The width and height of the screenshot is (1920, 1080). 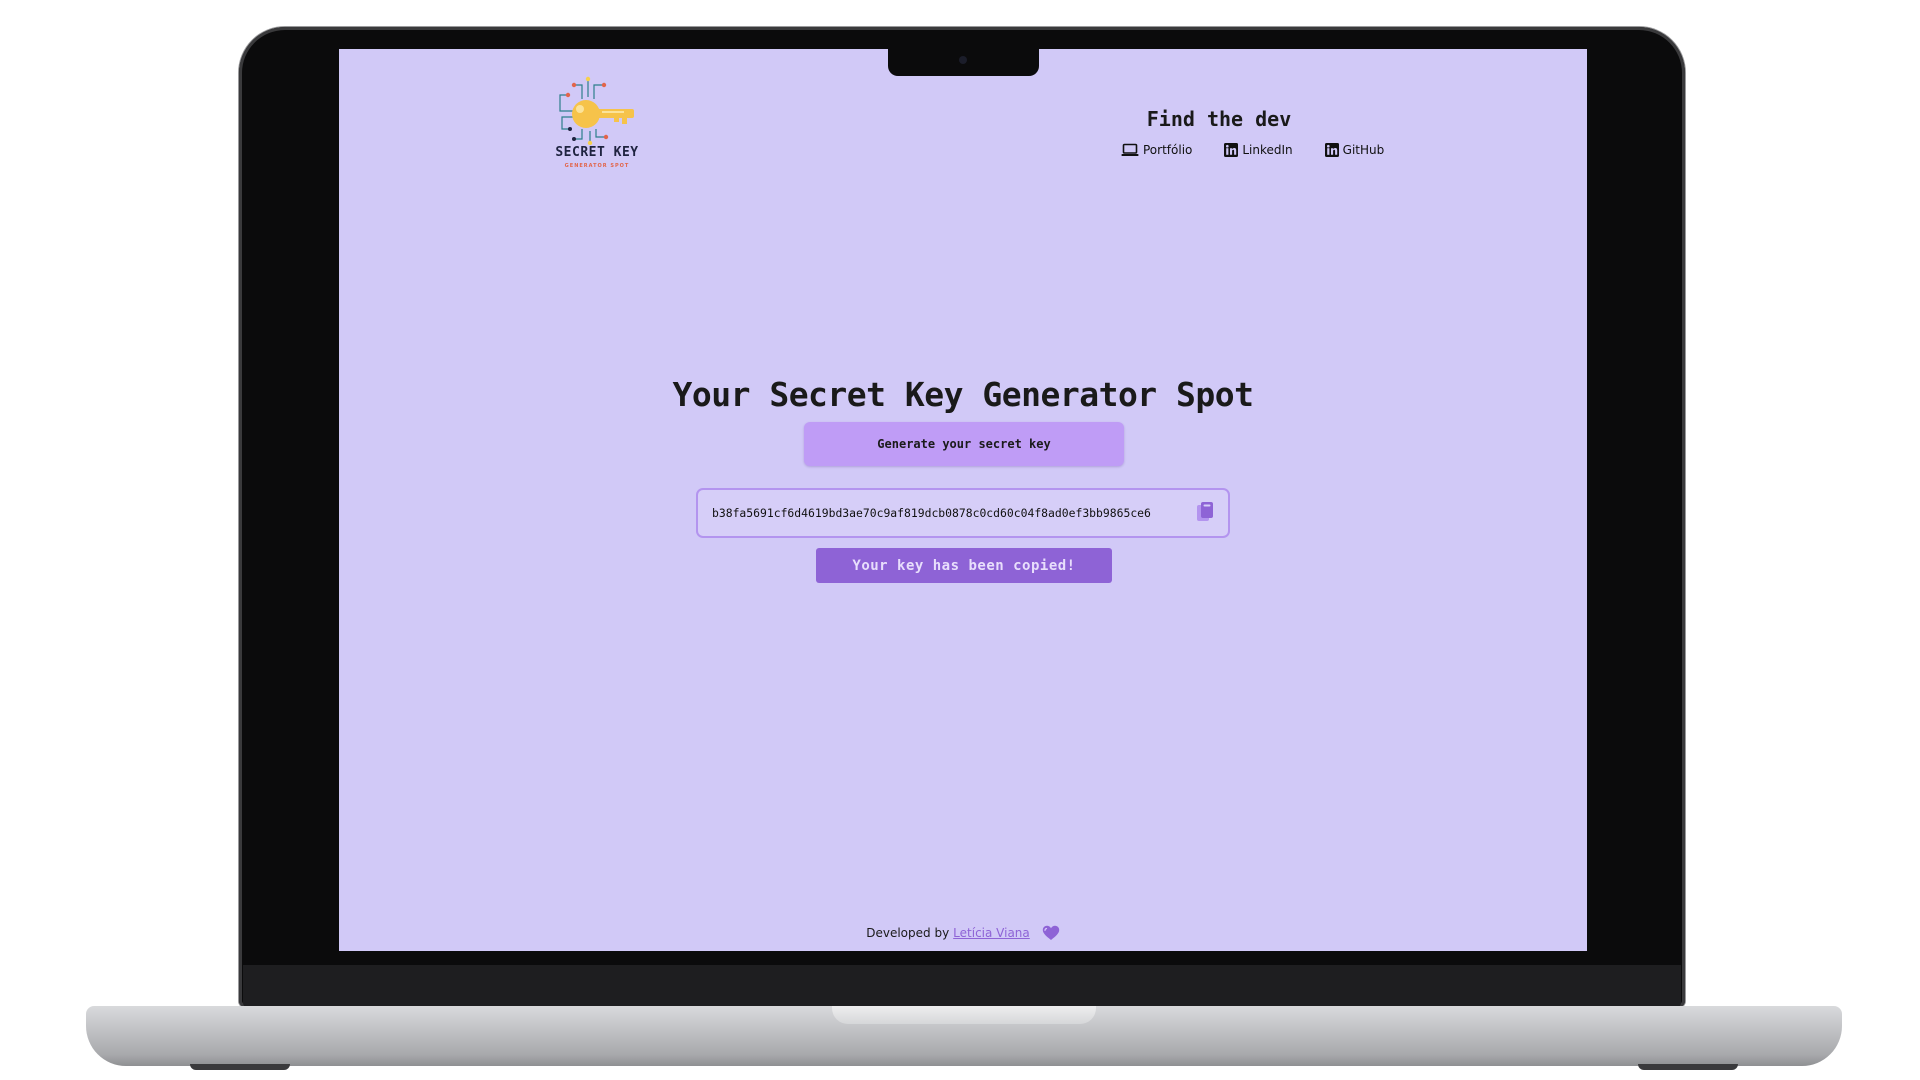 I want to click on camera-notch, so click(x=963, y=62).